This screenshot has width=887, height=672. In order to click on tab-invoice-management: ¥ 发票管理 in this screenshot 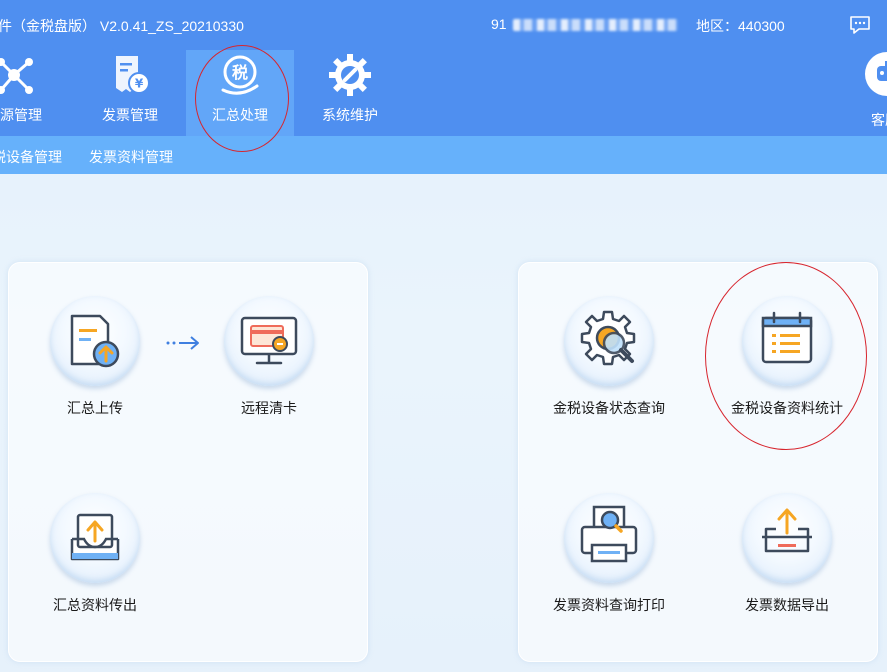, I will do `click(130, 93)`.